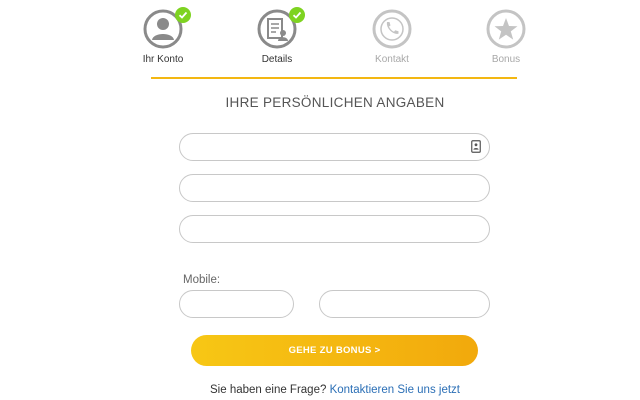  I want to click on form-title: IHRE PERSÖNLICHEN ANGABEN, so click(335, 102).